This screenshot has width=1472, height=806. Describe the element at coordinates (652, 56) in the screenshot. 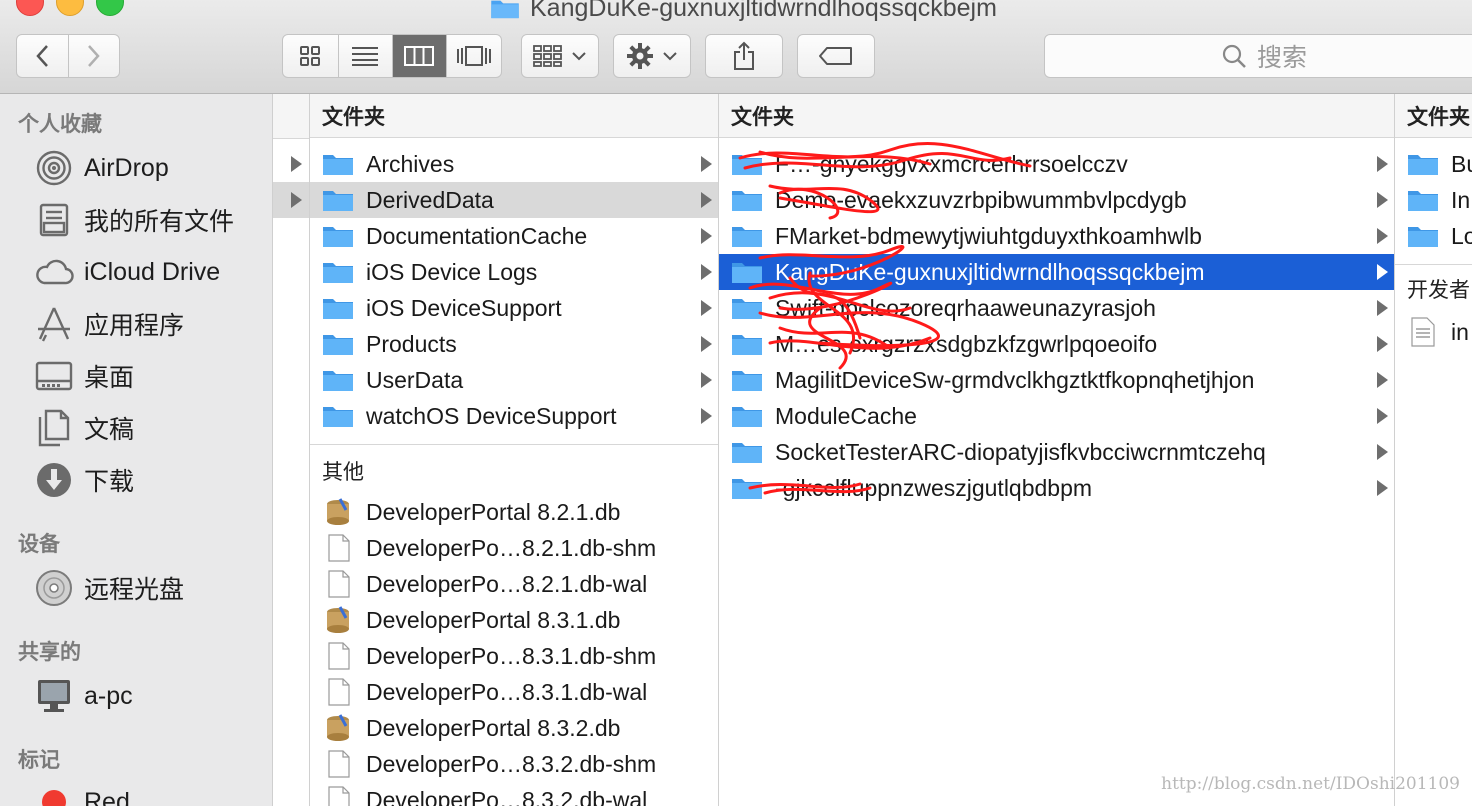

I see `action-dropdown` at that location.